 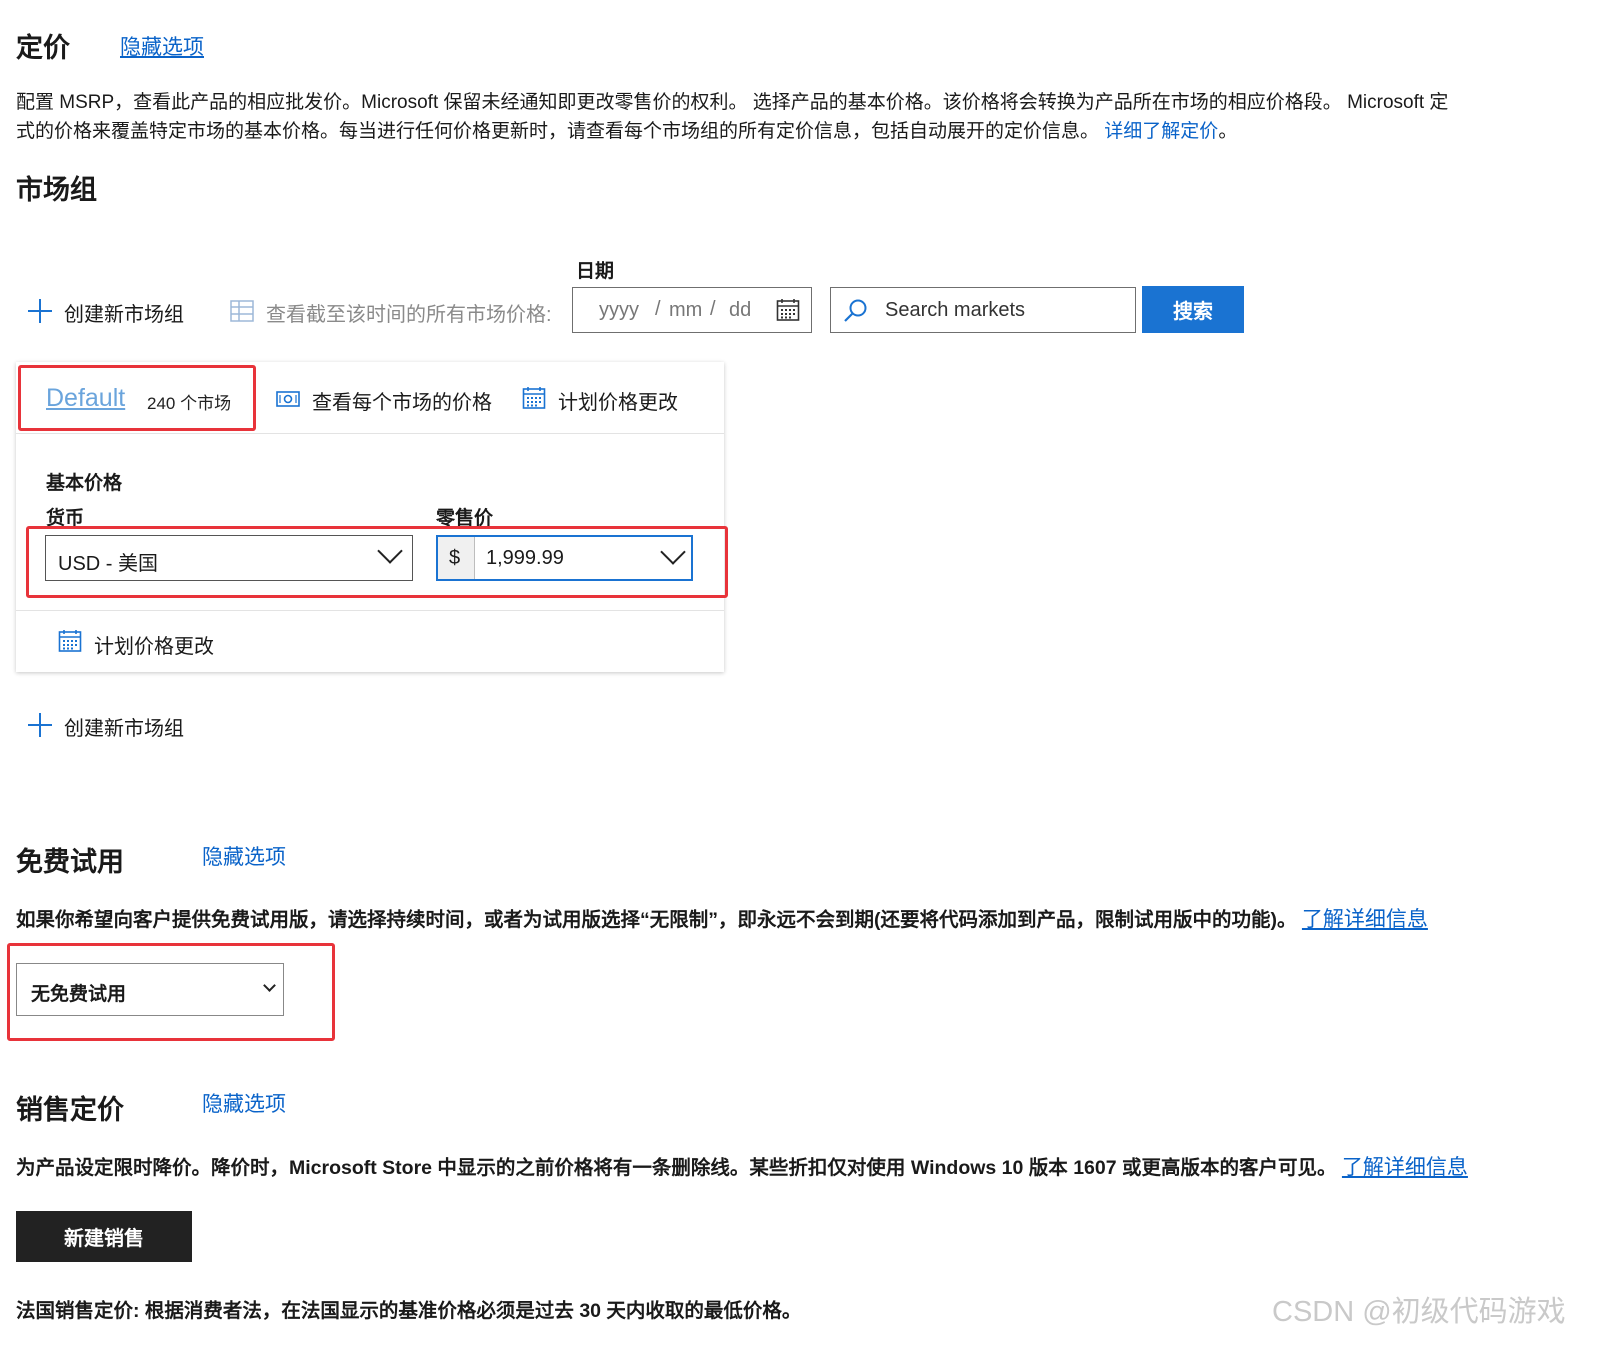 I want to click on new-sale-button: 新建销售, so click(x=104, y=1236).